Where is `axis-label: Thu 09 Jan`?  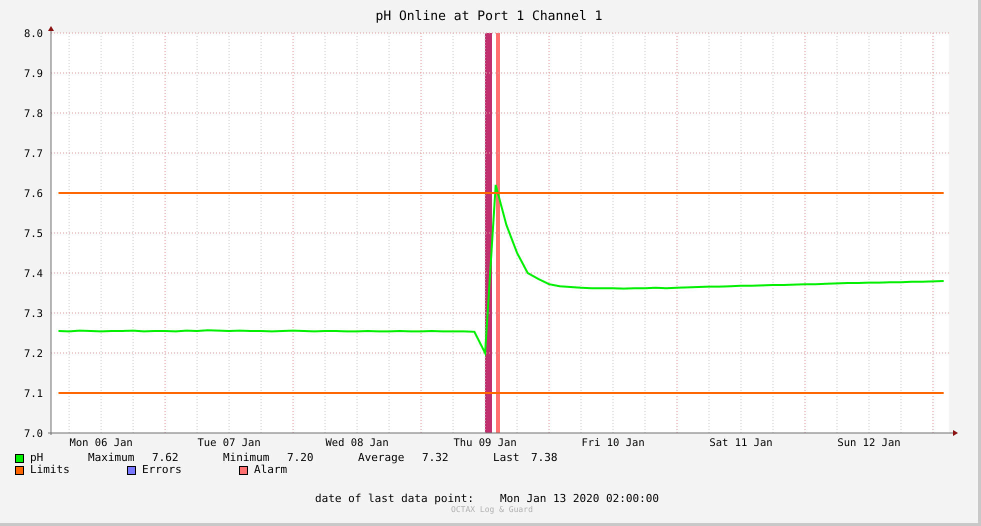 axis-label: Thu 09 Jan is located at coordinates (485, 443).